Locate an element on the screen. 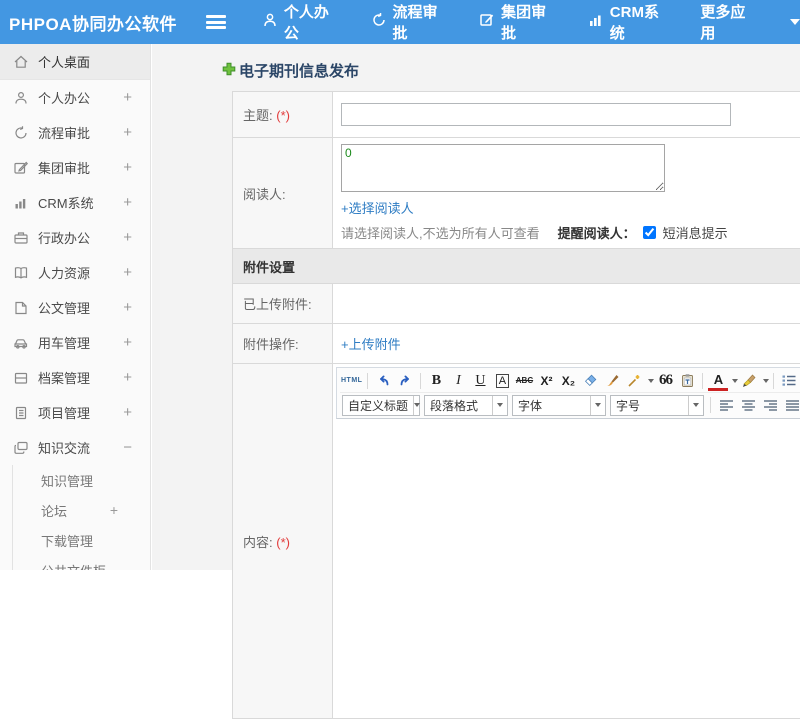 The width and height of the screenshot is (800, 719). app-logo: PHPOA协同办公软件 is located at coordinates (97, 22).